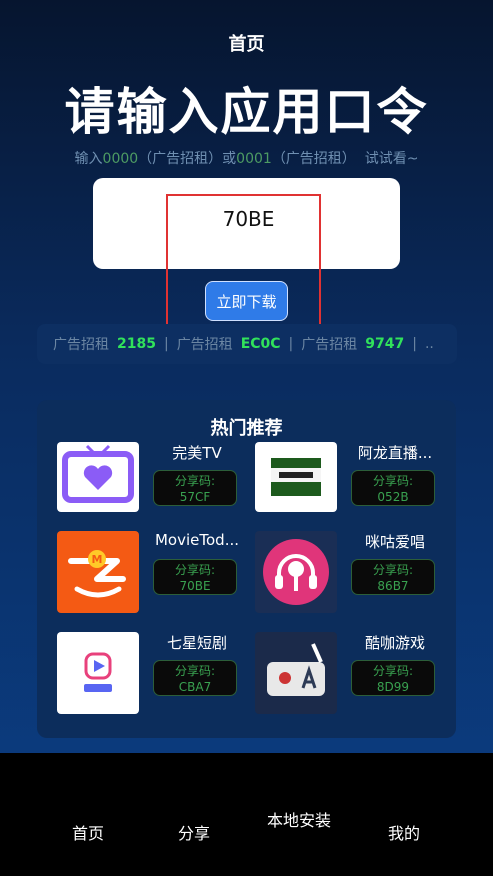  Describe the element at coordinates (195, 678) in the screenshot. I see `share-code-badge: 分享码: CBA7` at that location.